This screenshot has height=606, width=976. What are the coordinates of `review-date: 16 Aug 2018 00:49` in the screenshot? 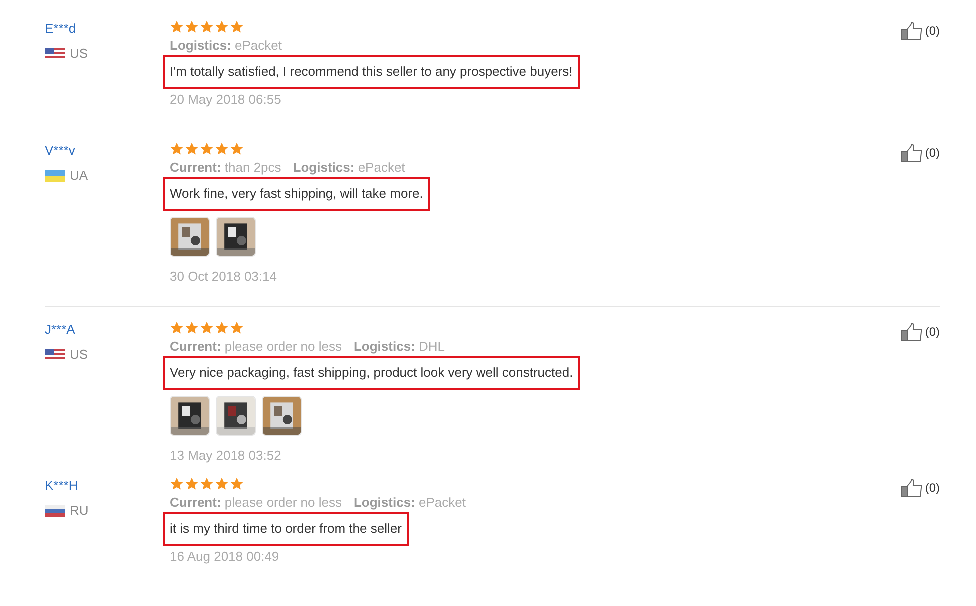 It's located at (225, 557).